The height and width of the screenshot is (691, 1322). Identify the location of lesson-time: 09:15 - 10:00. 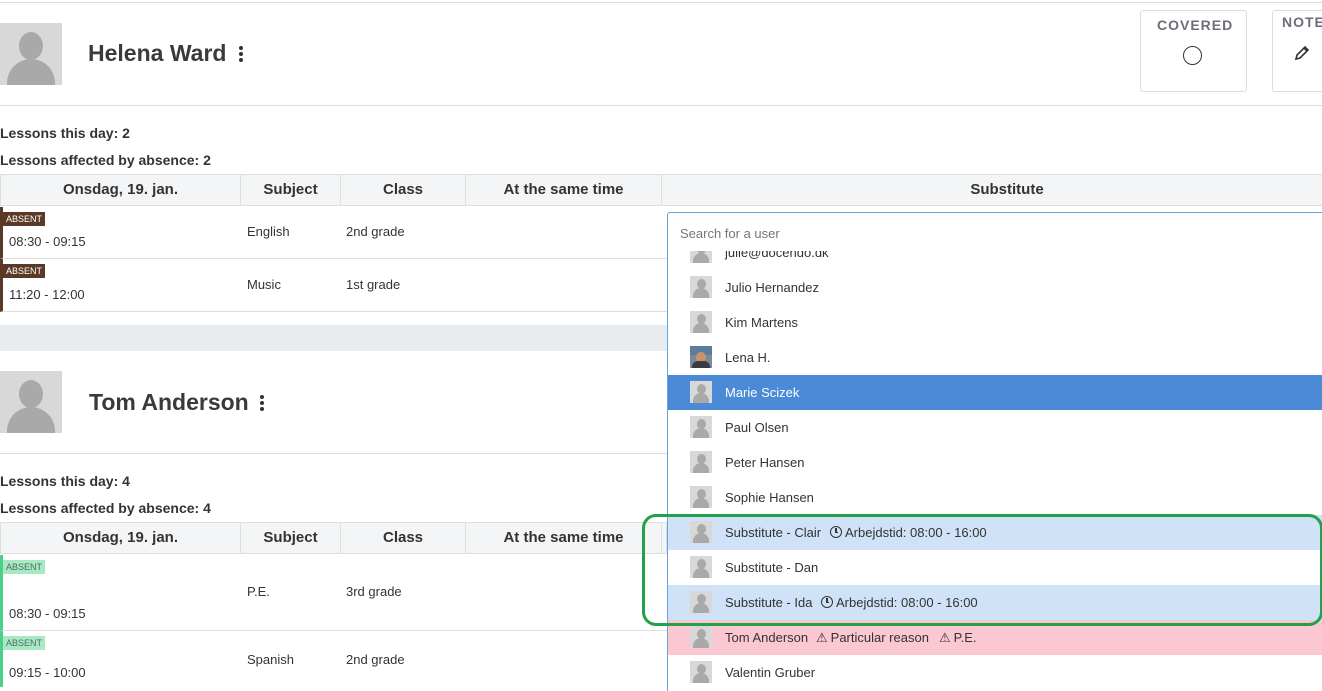
(47, 672).